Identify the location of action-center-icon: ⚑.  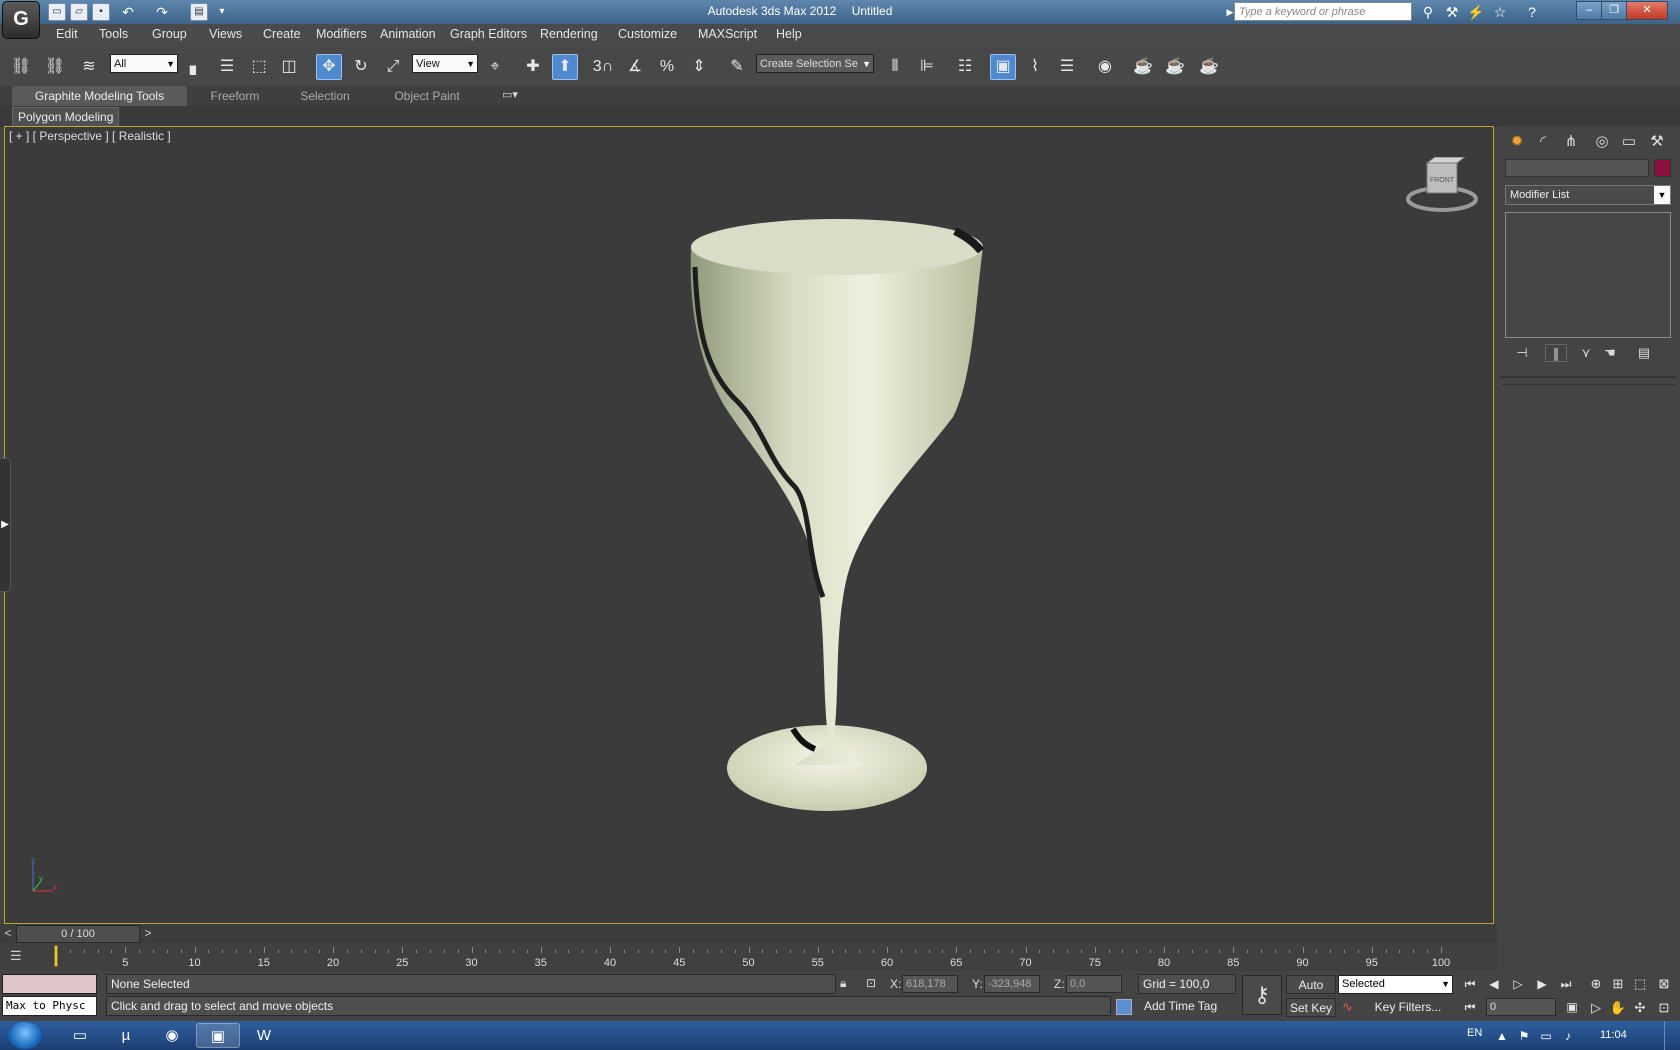
(1524, 1036).